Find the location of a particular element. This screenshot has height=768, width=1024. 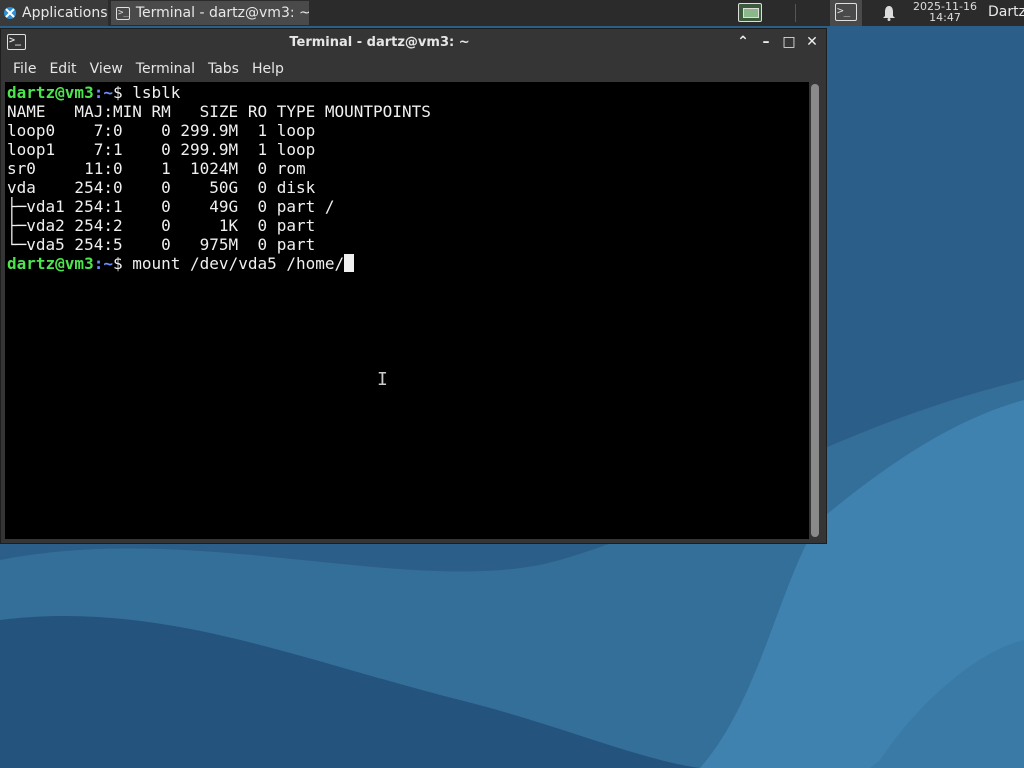

panel-separator is located at coordinates (795, 13).